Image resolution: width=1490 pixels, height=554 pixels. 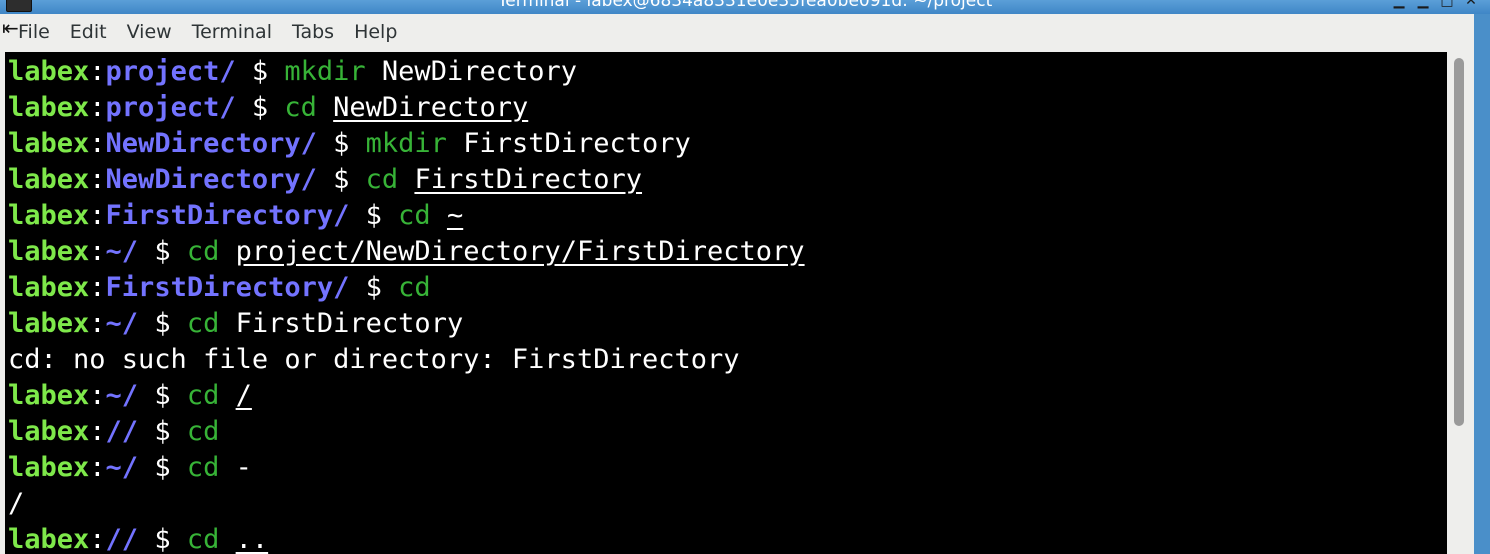 I want to click on menu-tabs: Tabs, so click(x=313, y=32).